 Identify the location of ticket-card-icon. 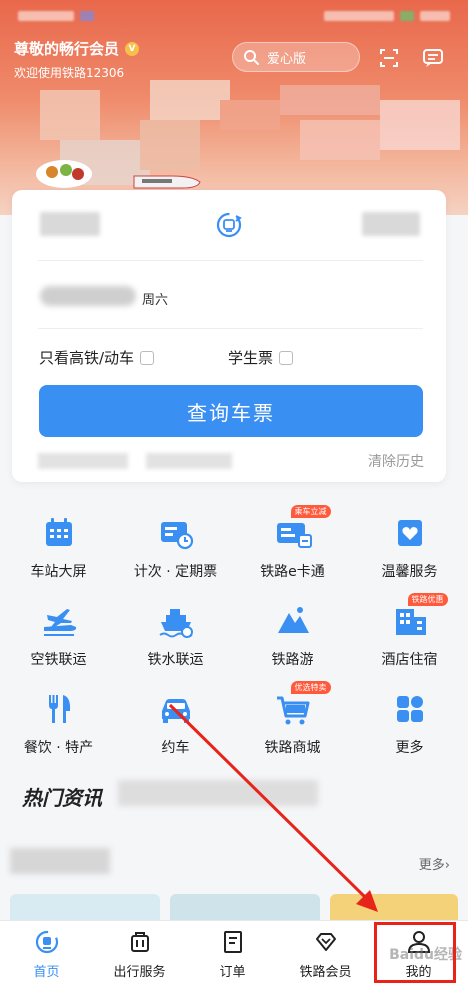
(176, 536).